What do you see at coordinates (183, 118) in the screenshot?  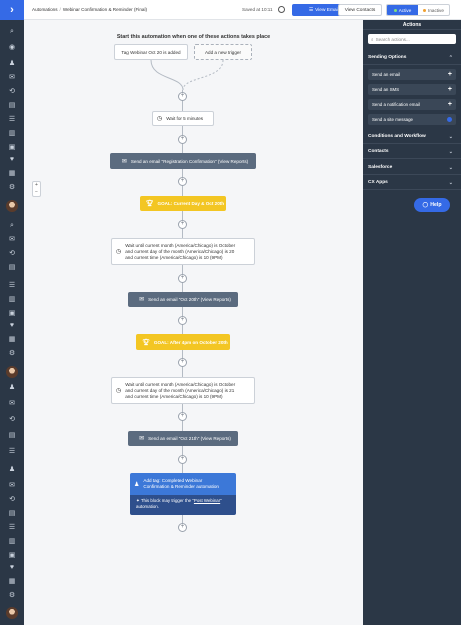 I see `wait-step: ◷ Wait for 5 minutes` at bounding box center [183, 118].